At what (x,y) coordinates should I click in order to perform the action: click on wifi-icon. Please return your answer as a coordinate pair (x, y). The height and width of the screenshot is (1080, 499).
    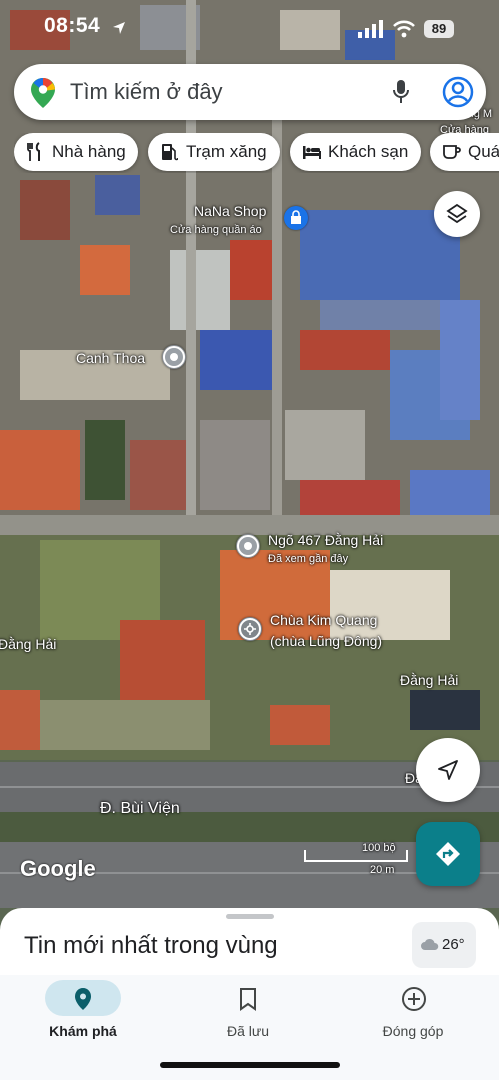
    Looking at the image, I should click on (404, 29).